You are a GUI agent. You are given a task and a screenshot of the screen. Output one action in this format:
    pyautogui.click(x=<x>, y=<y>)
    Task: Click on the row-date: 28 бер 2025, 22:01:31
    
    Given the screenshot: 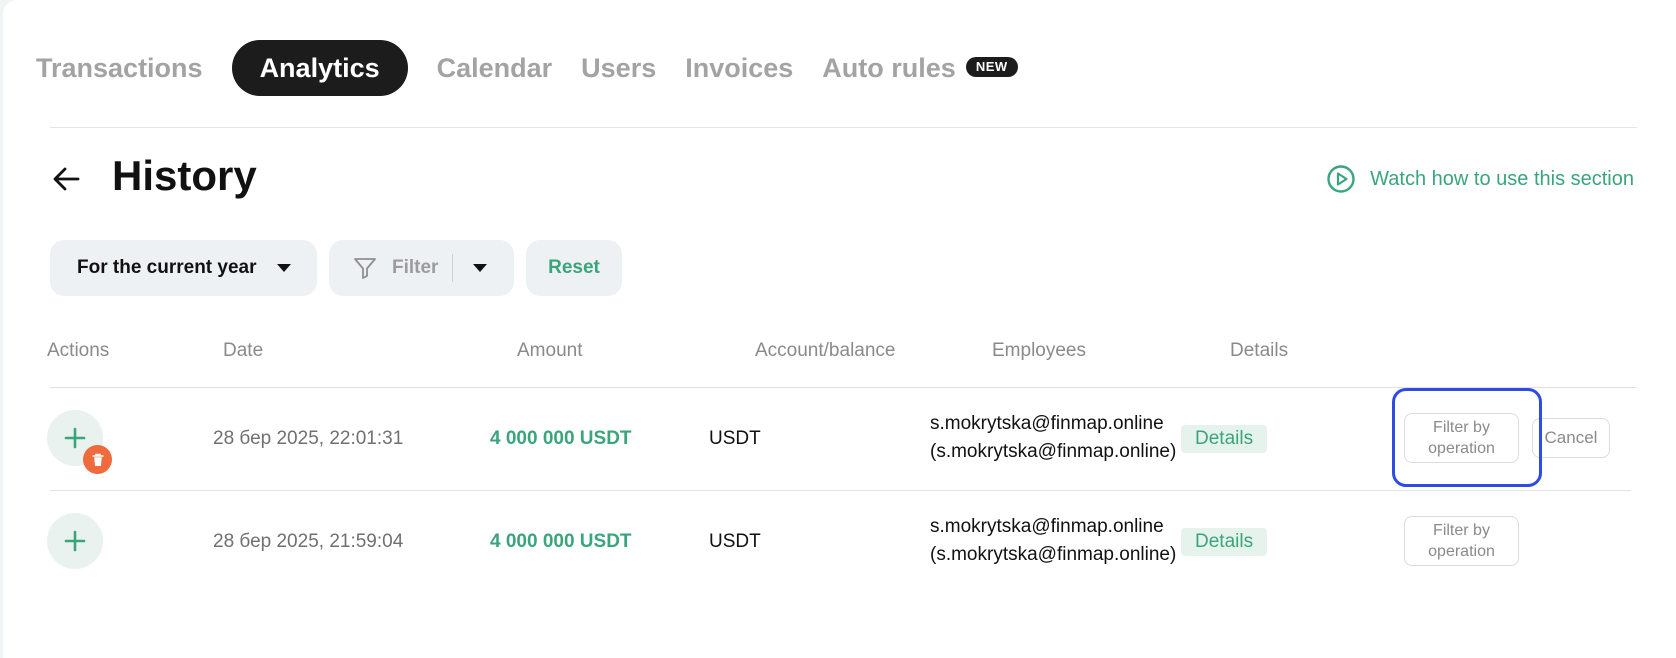 What is the action you would take?
    pyautogui.click(x=308, y=438)
    